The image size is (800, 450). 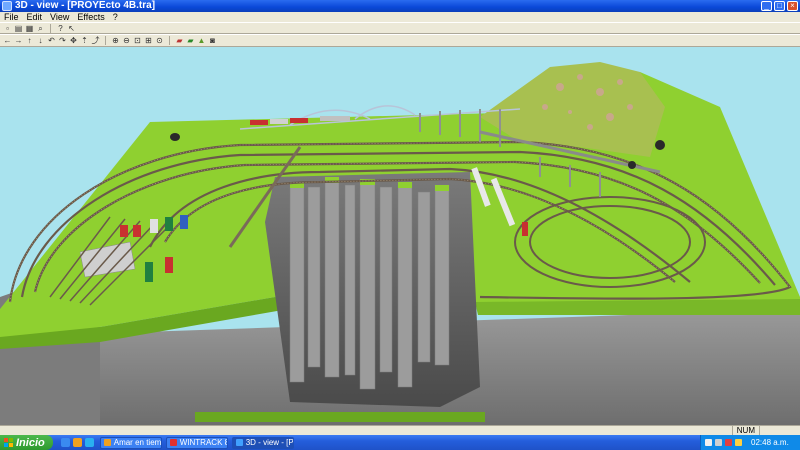 What do you see at coordinates (750, 442) in the screenshot?
I see `system-tray: 02:48 a.m.` at bounding box center [750, 442].